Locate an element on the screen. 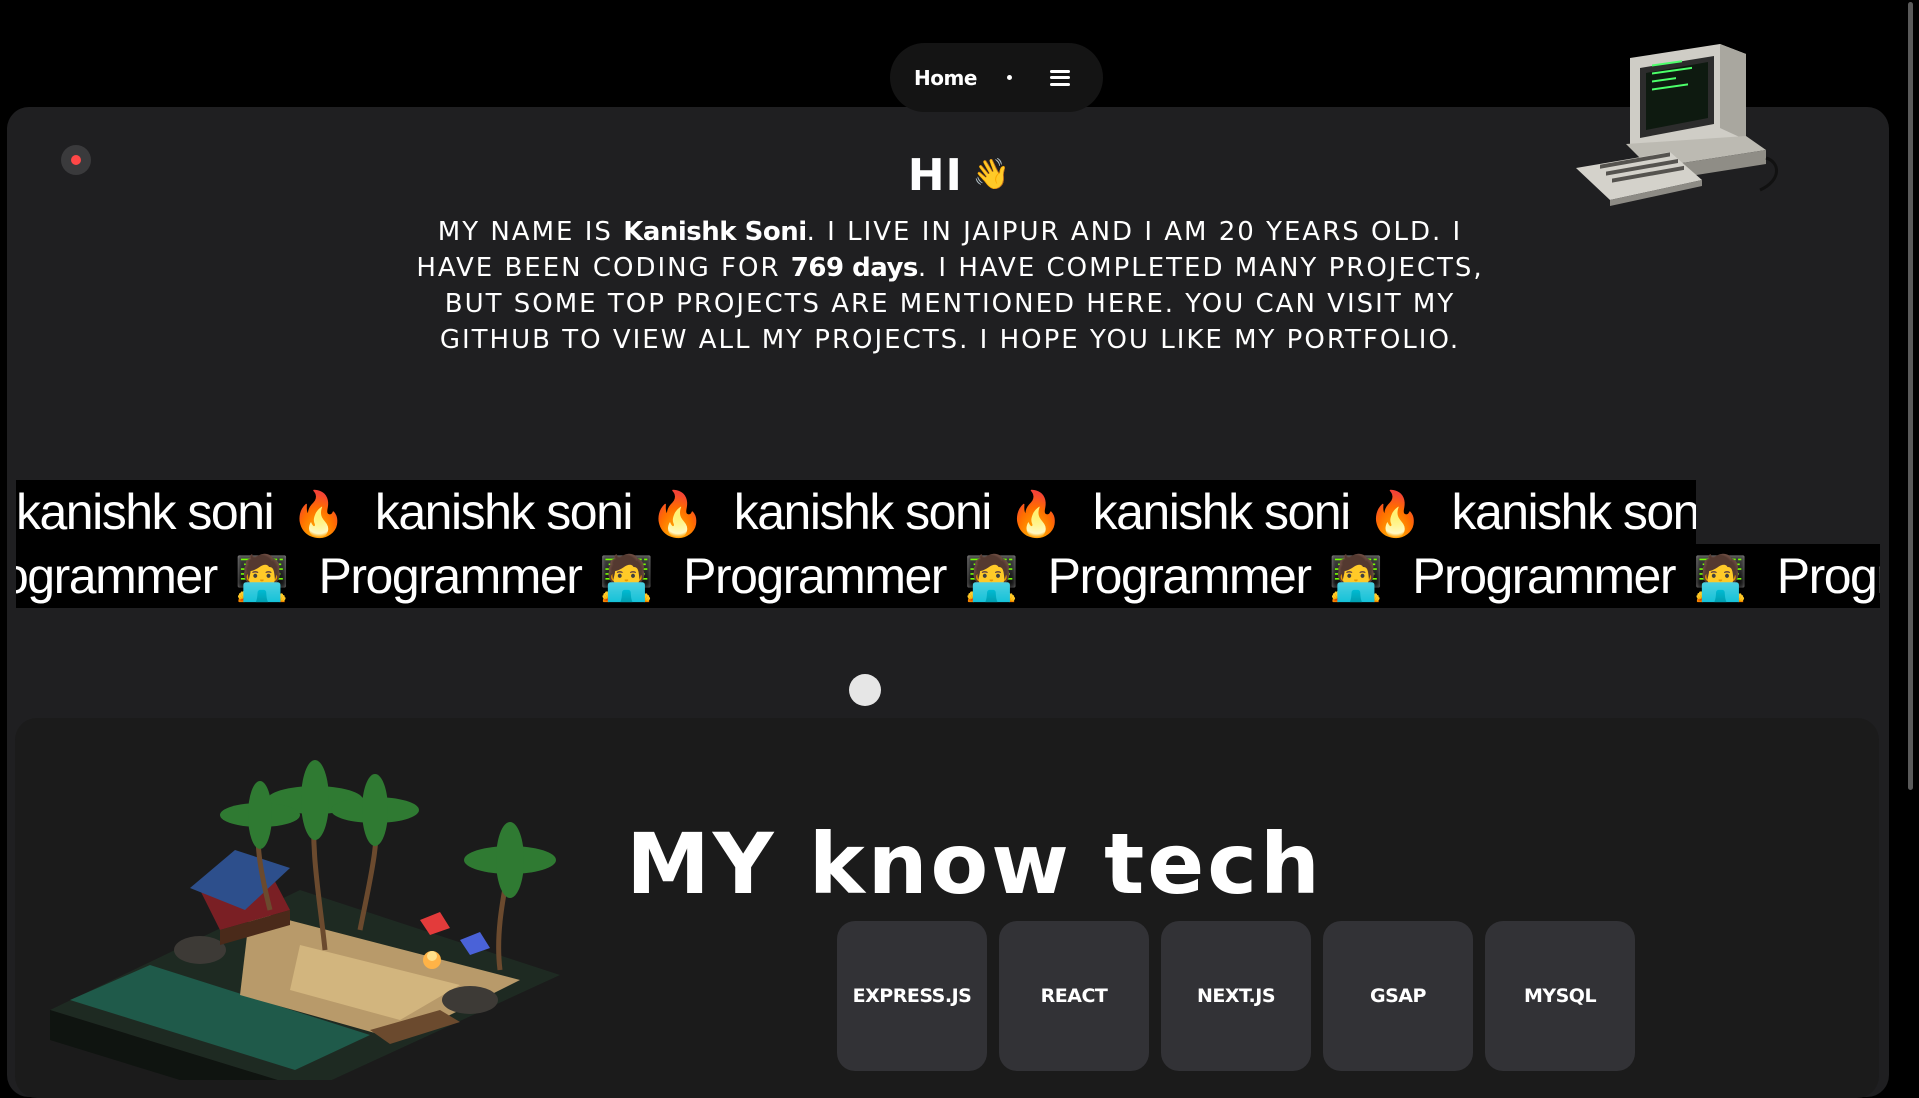  scroll-indicator-knob is located at coordinates (865, 690).